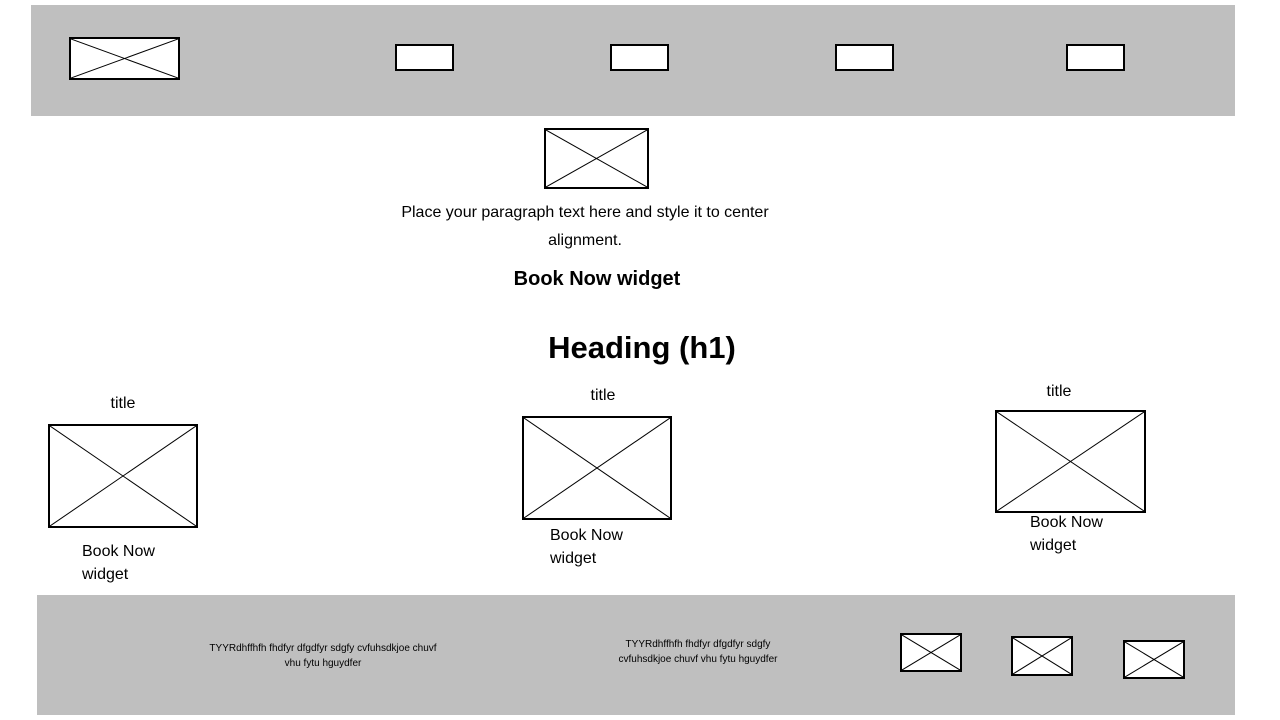 The height and width of the screenshot is (720, 1280). I want to click on card-2-book-now-line-1: Book Now, so click(586, 536).